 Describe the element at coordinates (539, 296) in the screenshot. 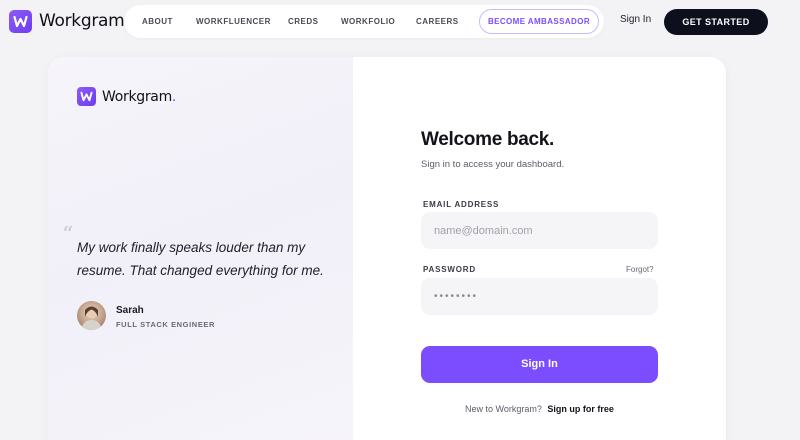

I see `password-field` at that location.